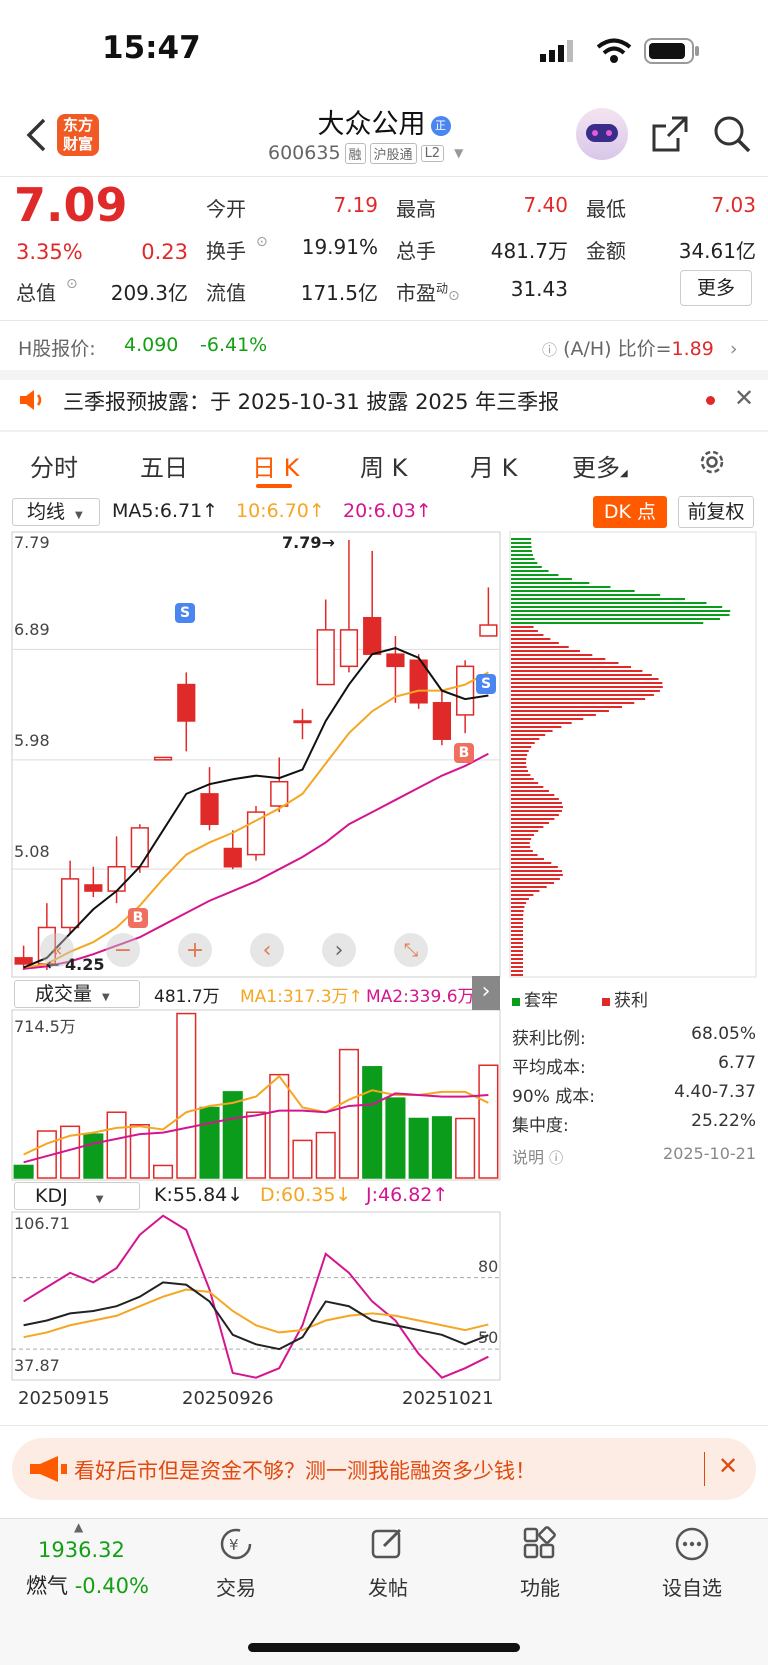  What do you see at coordinates (692, 1546) in the screenshot?
I see `more-dots-icon` at bounding box center [692, 1546].